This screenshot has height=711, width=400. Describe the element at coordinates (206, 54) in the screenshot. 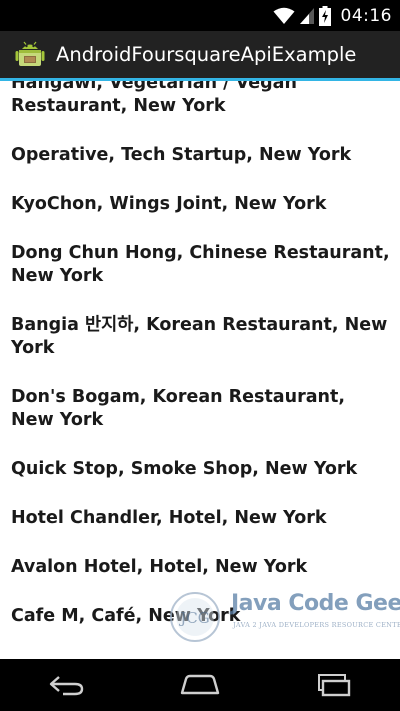

I see `app-title: AndroidFoursquareApiExample` at that location.